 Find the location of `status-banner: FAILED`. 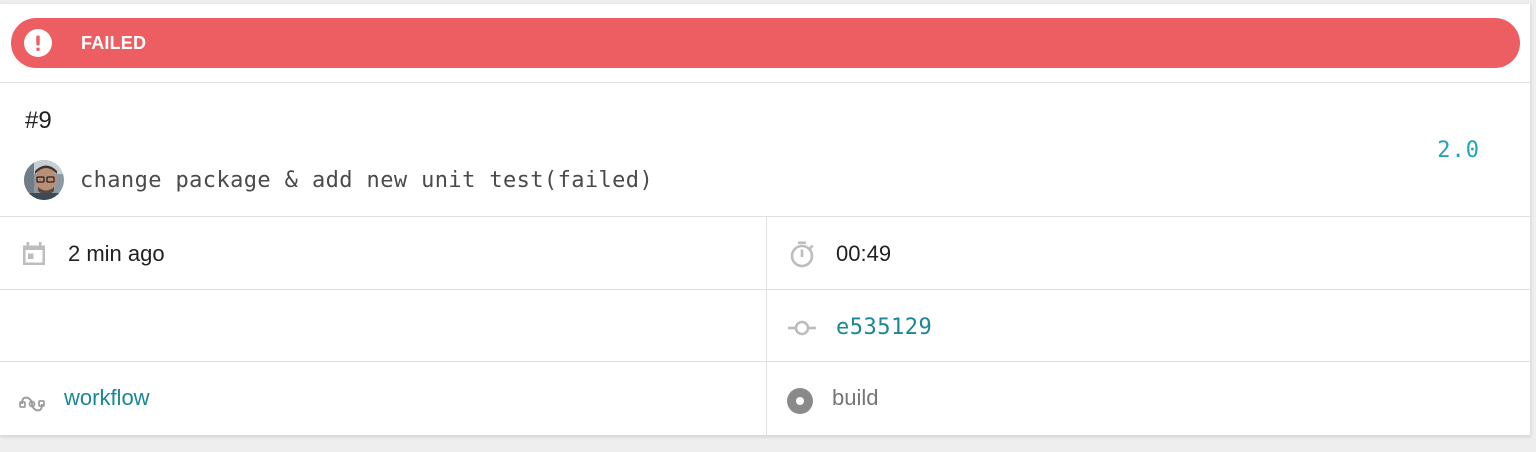

status-banner: FAILED is located at coordinates (765, 43).